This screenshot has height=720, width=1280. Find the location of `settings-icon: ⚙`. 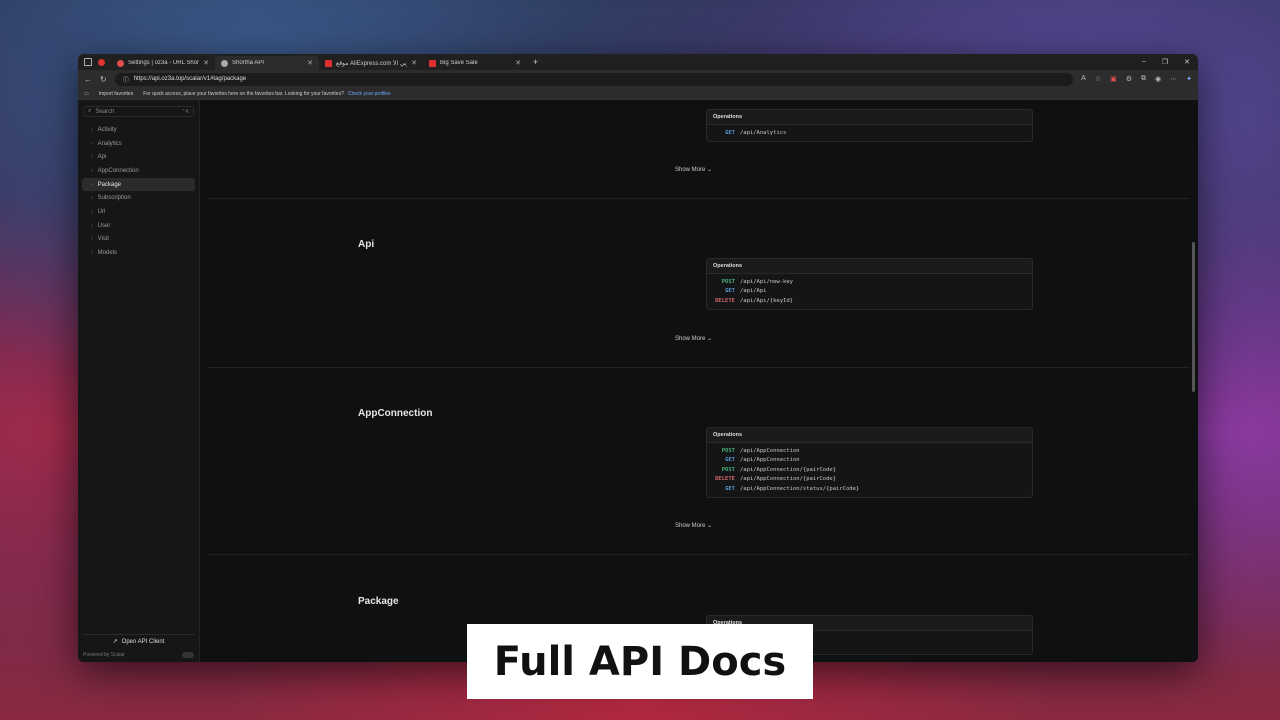

settings-icon: ⚙ is located at coordinates (1129, 79).